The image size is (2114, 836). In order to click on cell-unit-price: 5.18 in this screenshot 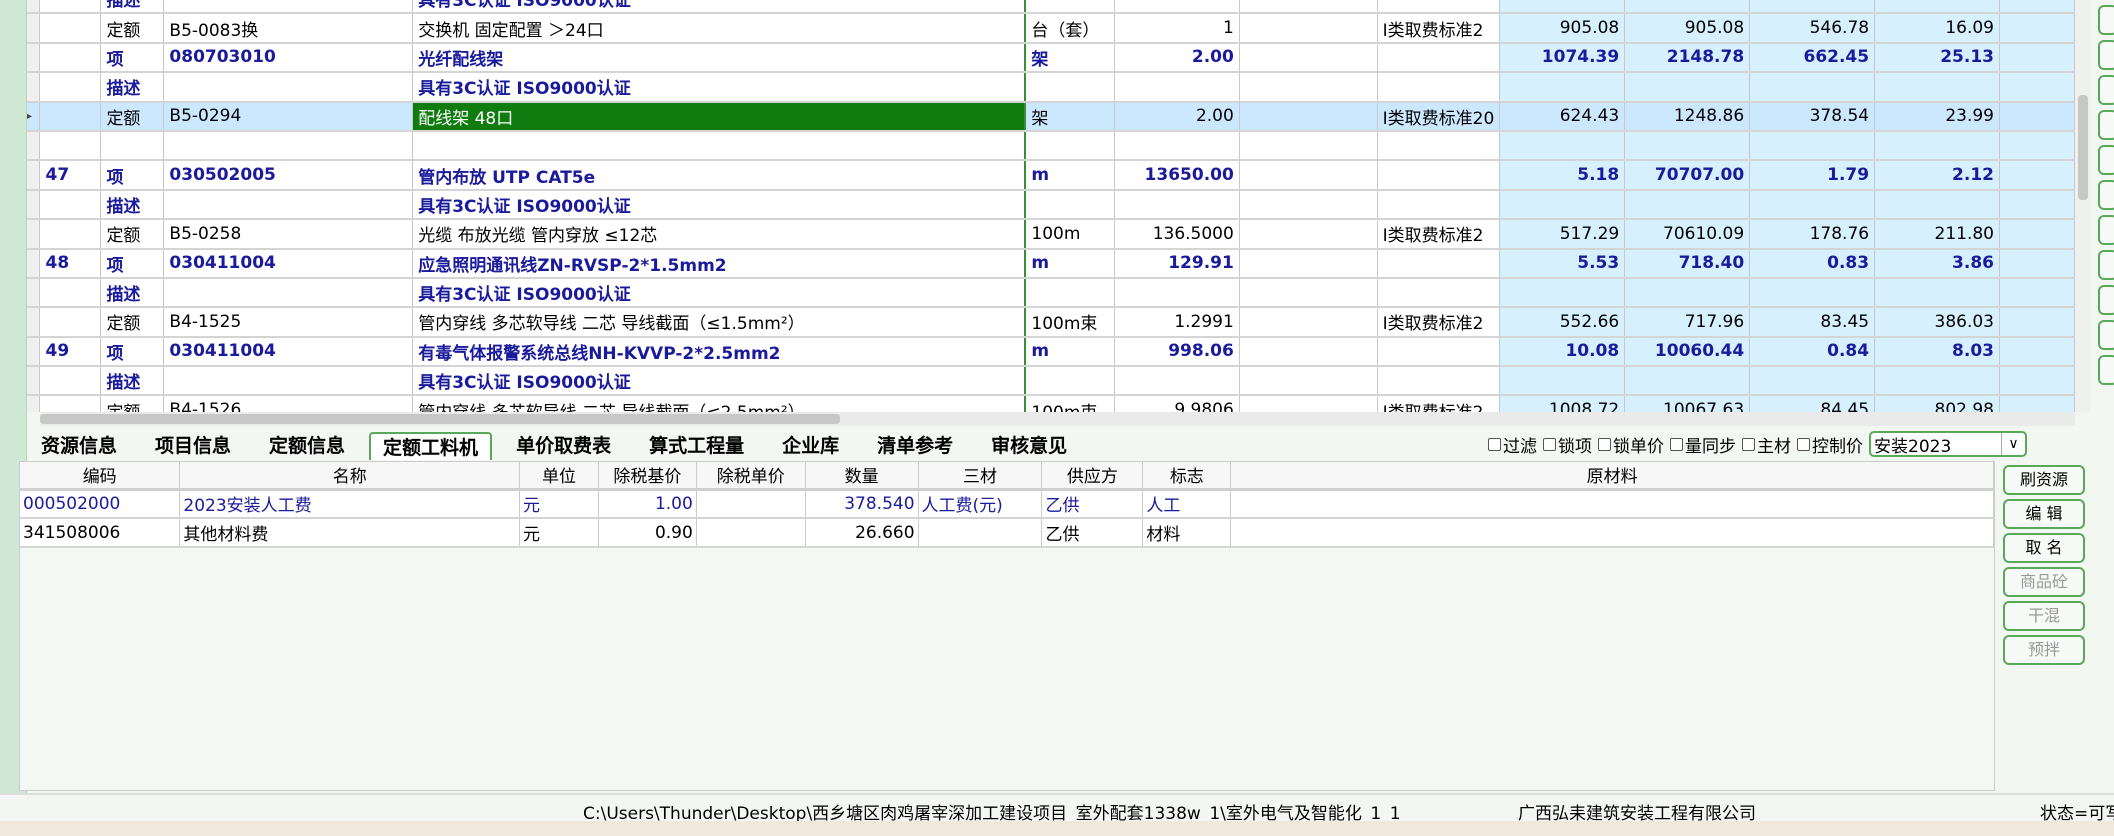, I will do `click(1562, 175)`.